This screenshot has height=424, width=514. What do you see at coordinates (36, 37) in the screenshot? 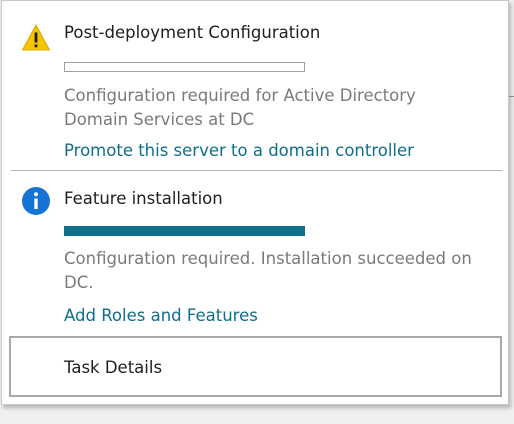
I see `warning-icon` at bounding box center [36, 37].